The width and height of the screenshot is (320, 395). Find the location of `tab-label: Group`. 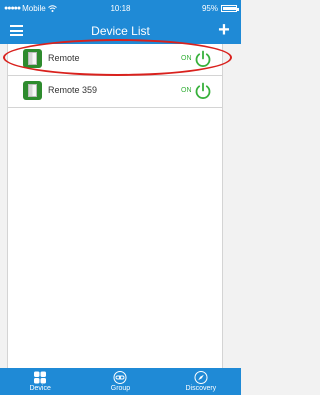

tab-label: Group is located at coordinates (120, 388).